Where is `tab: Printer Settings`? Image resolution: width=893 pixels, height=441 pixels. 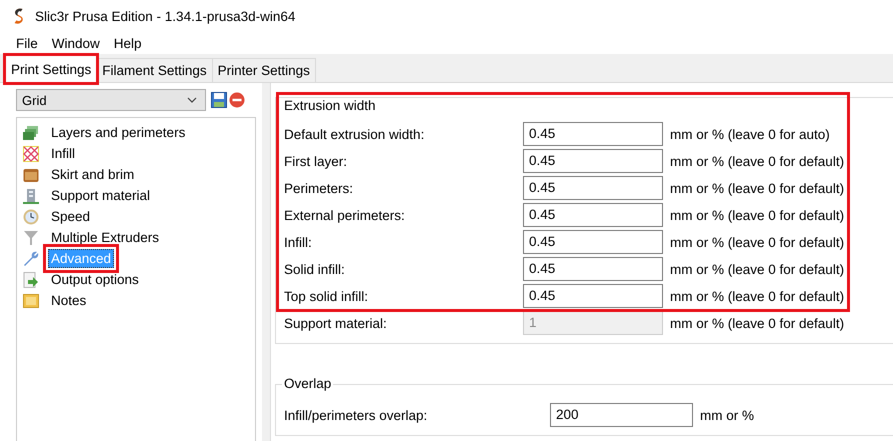 tab: Printer Settings is located at coordinates (264, 70).